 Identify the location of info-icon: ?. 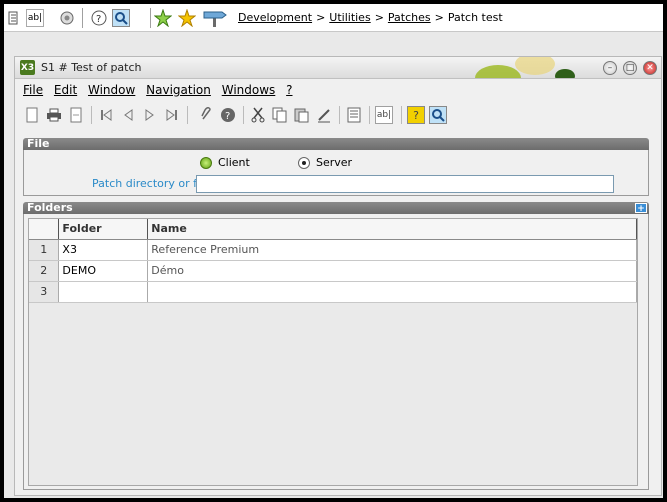
(228, 115).